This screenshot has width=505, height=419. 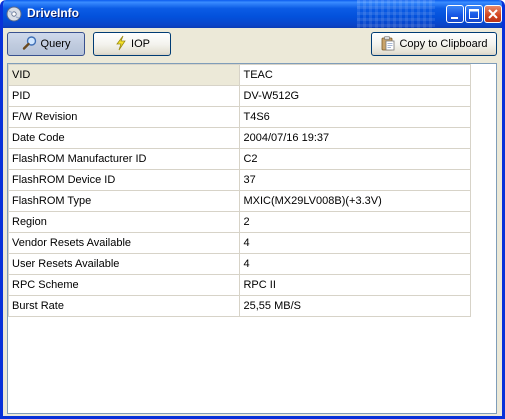 I want to click on table-row: FlashROM Device ID 37, so click(x=239, y=180).